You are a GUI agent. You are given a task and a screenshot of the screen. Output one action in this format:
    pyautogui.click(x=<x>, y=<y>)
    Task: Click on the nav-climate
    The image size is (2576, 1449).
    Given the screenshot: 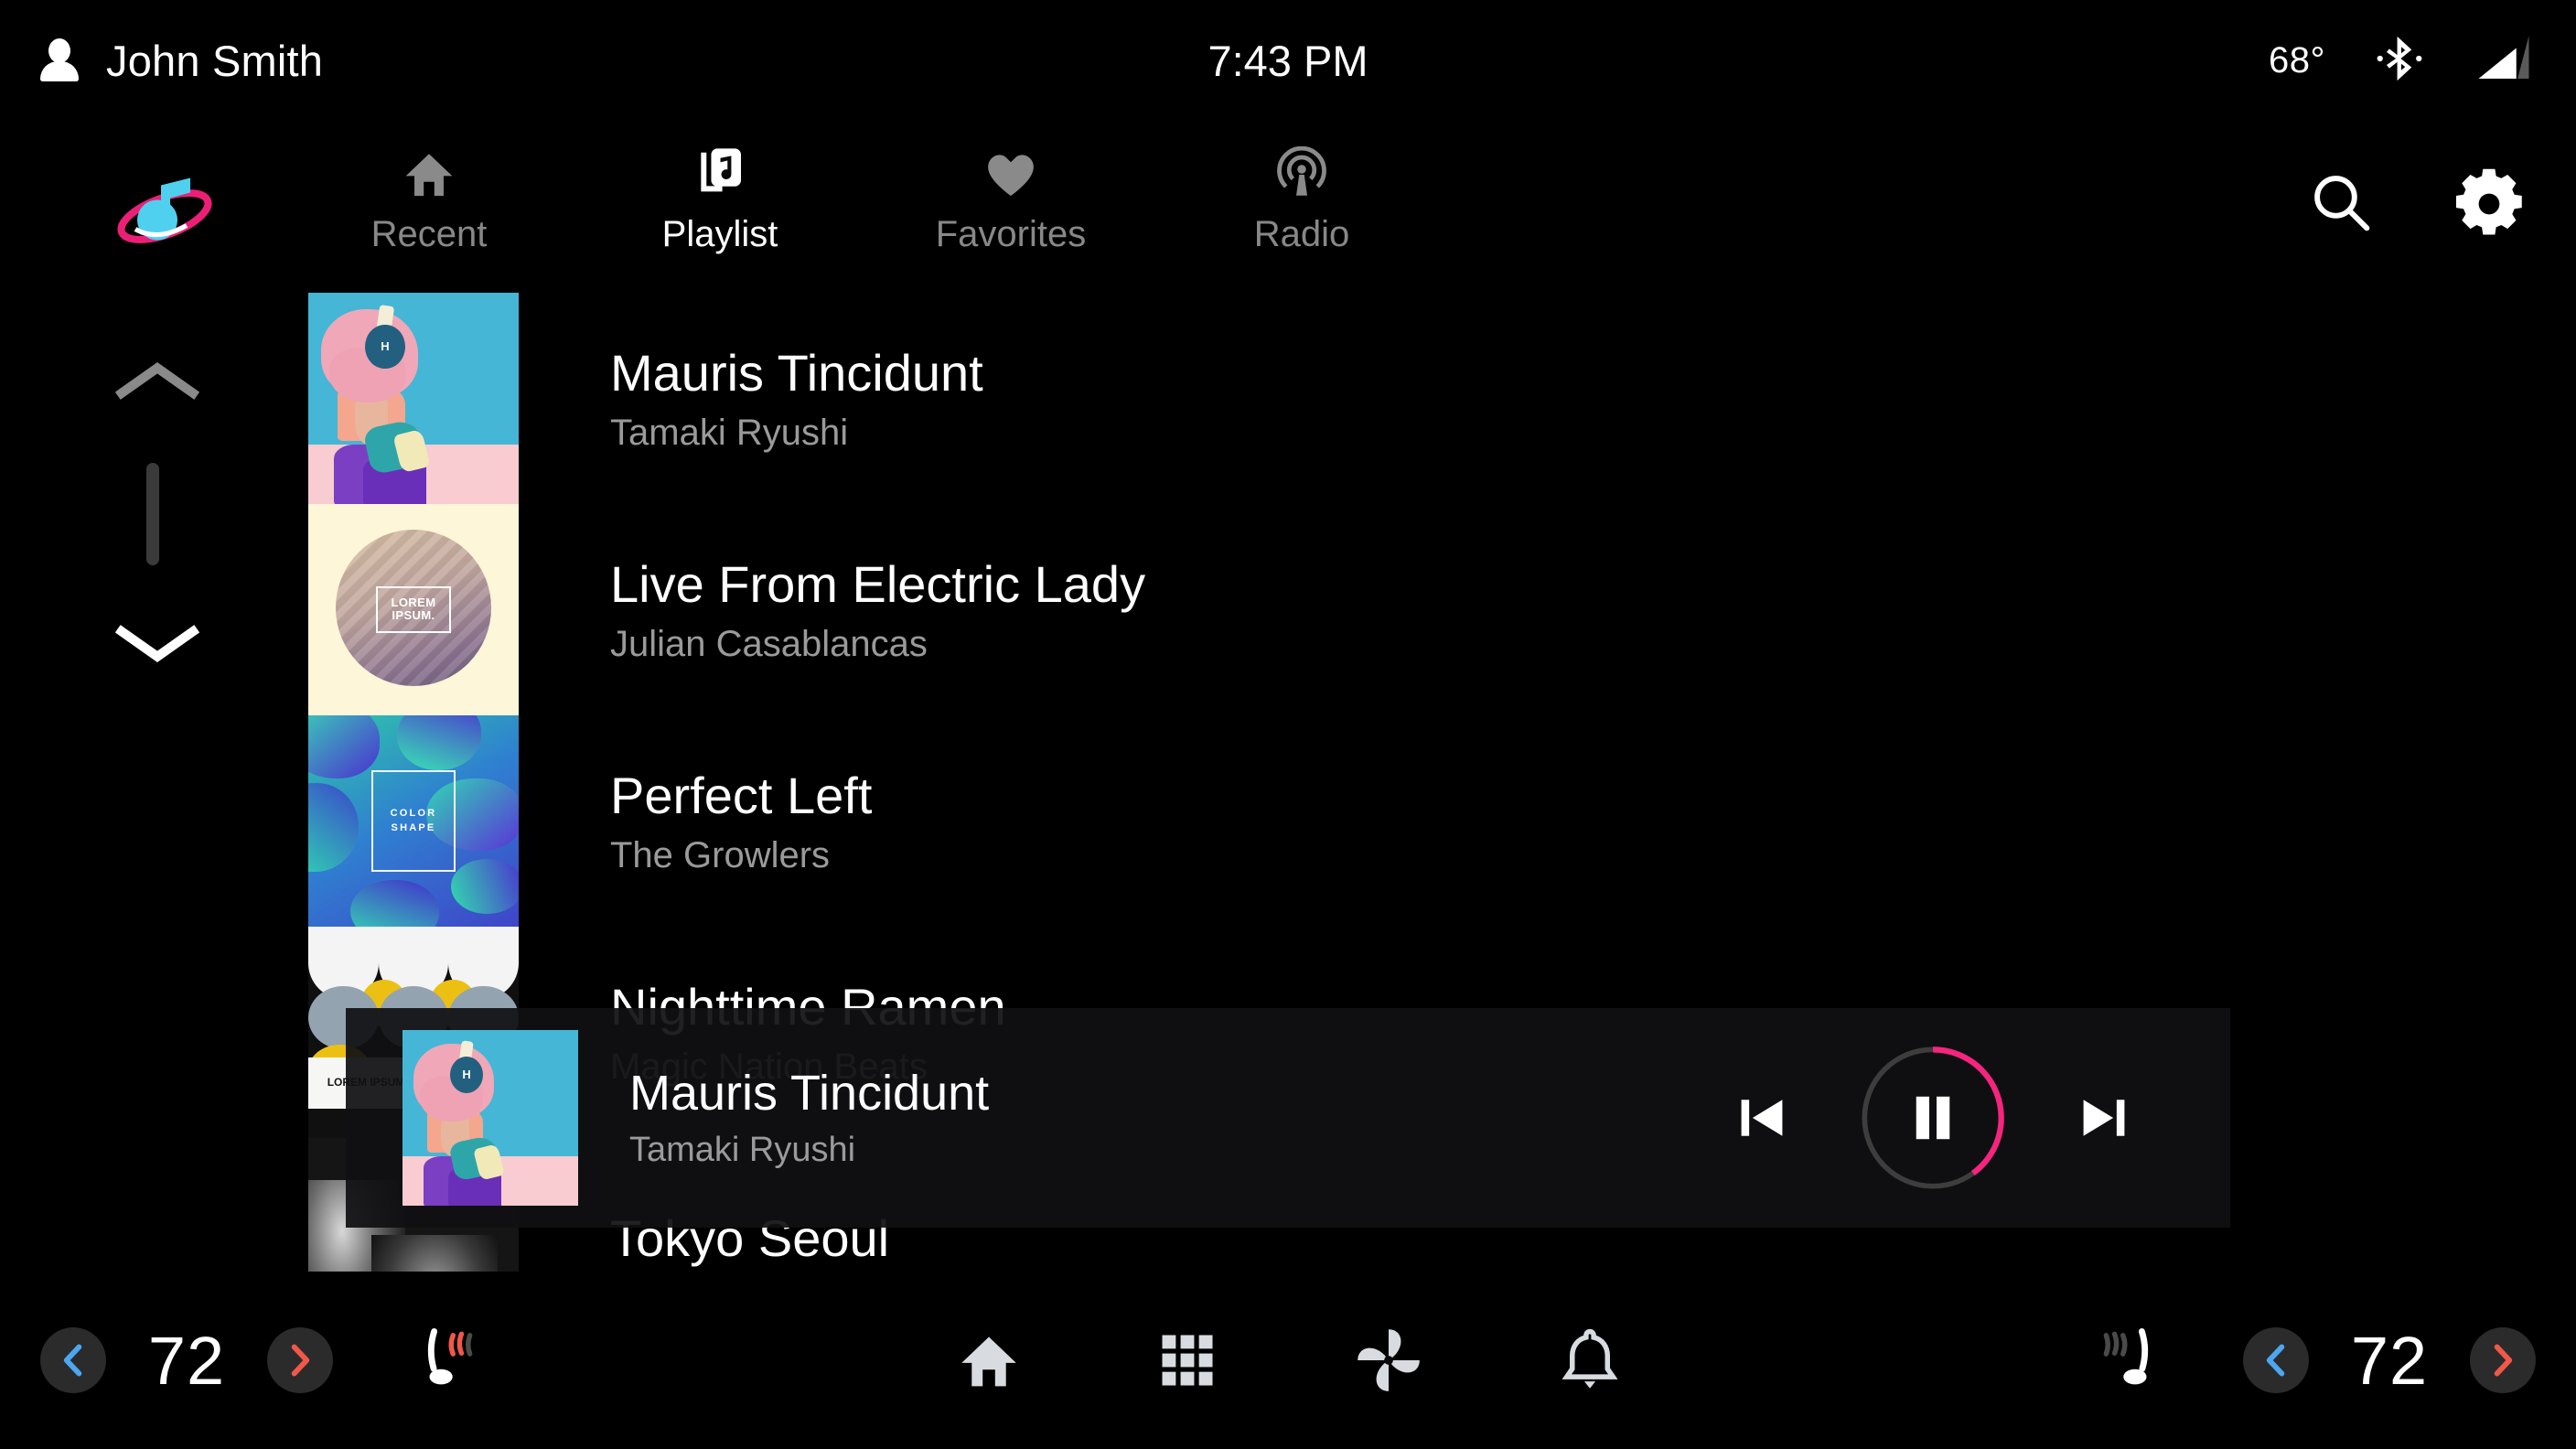 What is the action you would take?
    pyautogui.click(x=1388, y=1361)
    